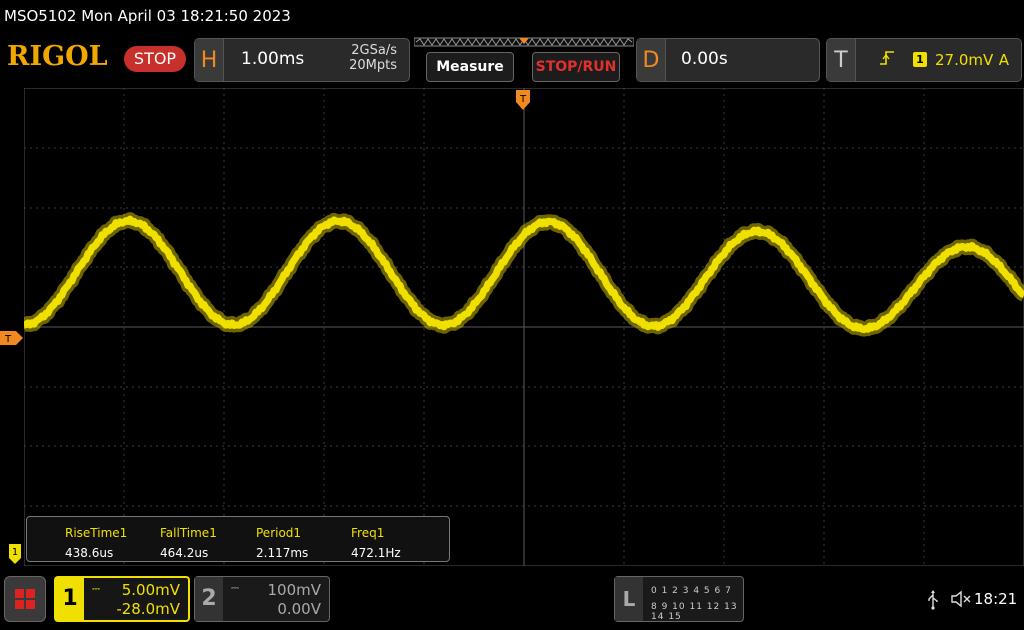 Image resolution: width=1024 pixels, height=630 pixels. I want to click on sample-rate: 2GSa/s, so click(374, 50).